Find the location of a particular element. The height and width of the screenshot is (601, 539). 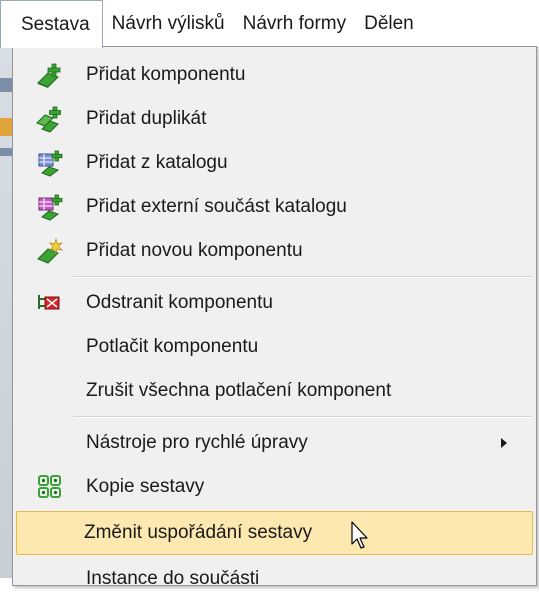

menu-item-label: Instance do součásti is located at coordinates (173, 578).